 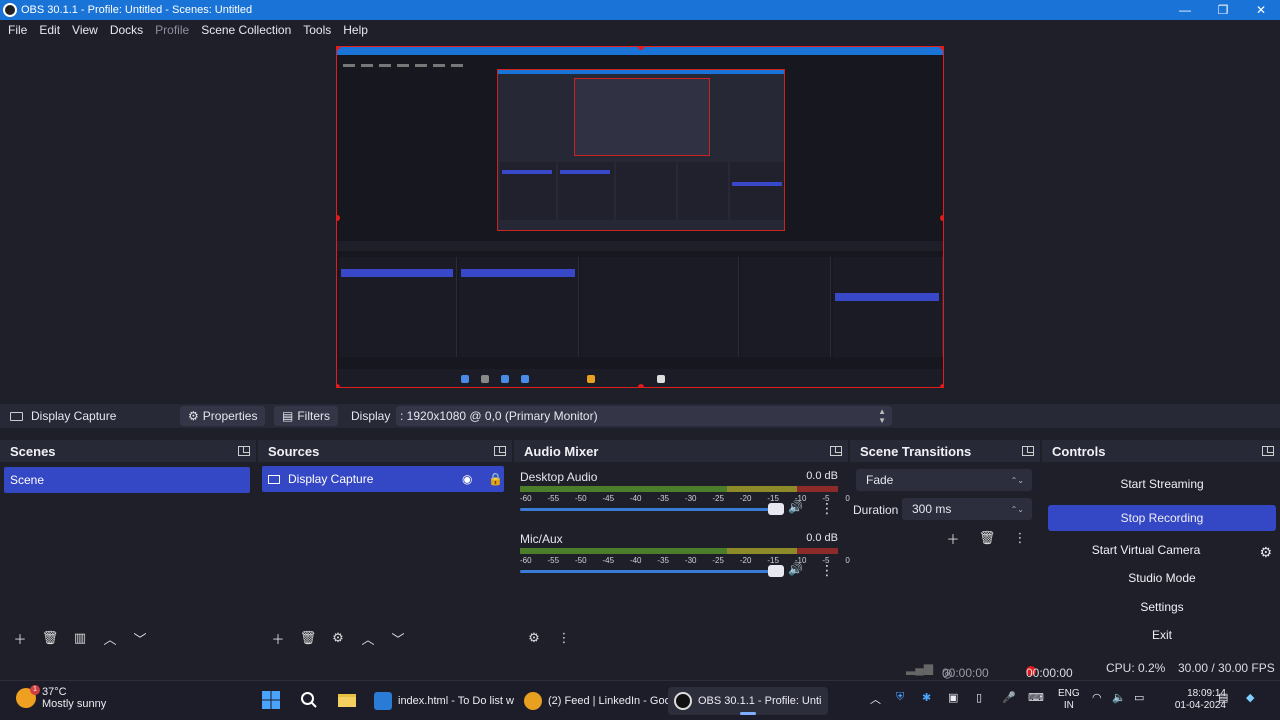 I want to click on start-streaming-button: Start Streaming, so click(x=1162, y=484).